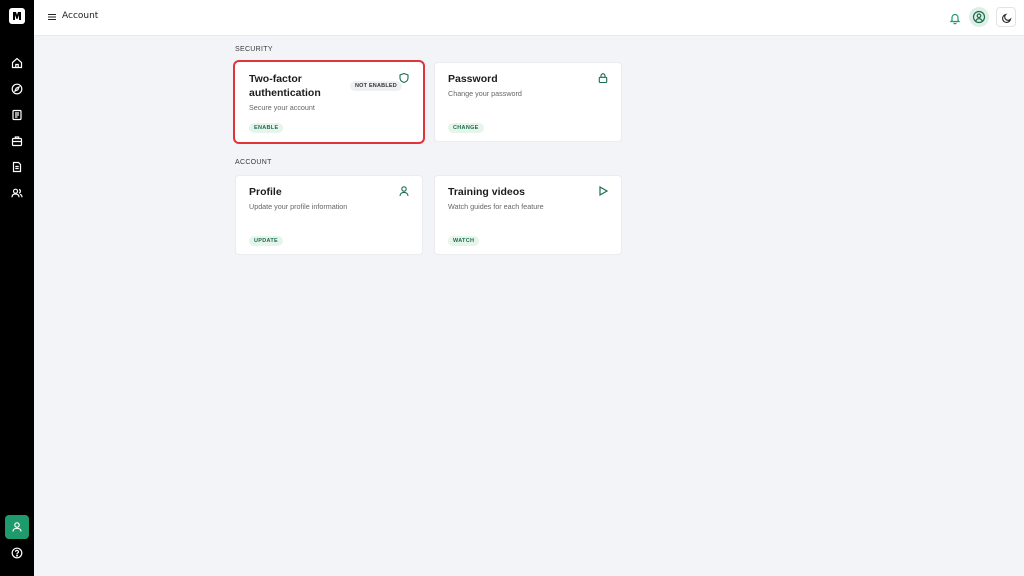 The height and width of the screenshot is (576, 1024). Describe the element at coordinates (285, 86) in the screenshot. I see `card-title: Two-factor authentication` at that location.